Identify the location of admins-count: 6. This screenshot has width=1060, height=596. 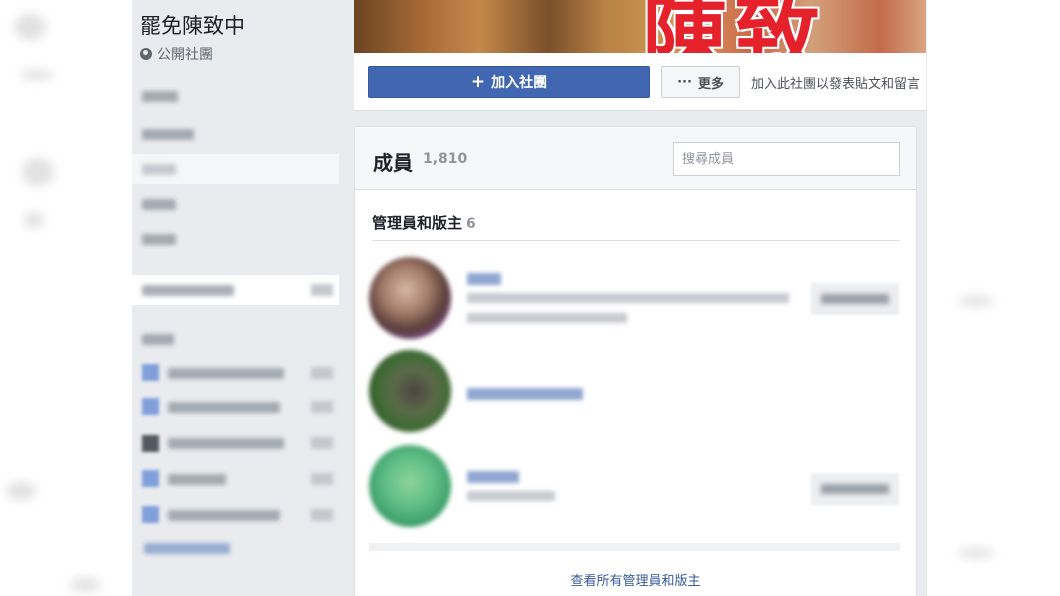
(471, 224).